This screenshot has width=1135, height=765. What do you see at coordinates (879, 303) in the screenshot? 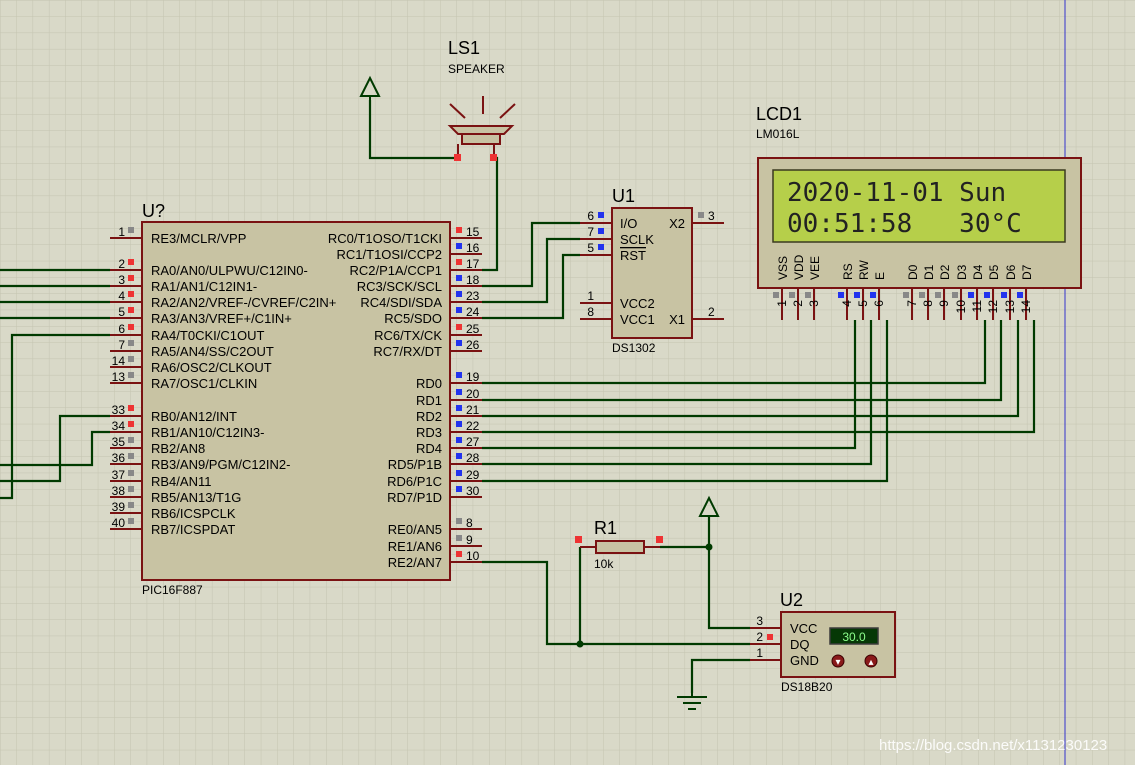
I see `pin-number: 6` at bounding box center [879, 303].